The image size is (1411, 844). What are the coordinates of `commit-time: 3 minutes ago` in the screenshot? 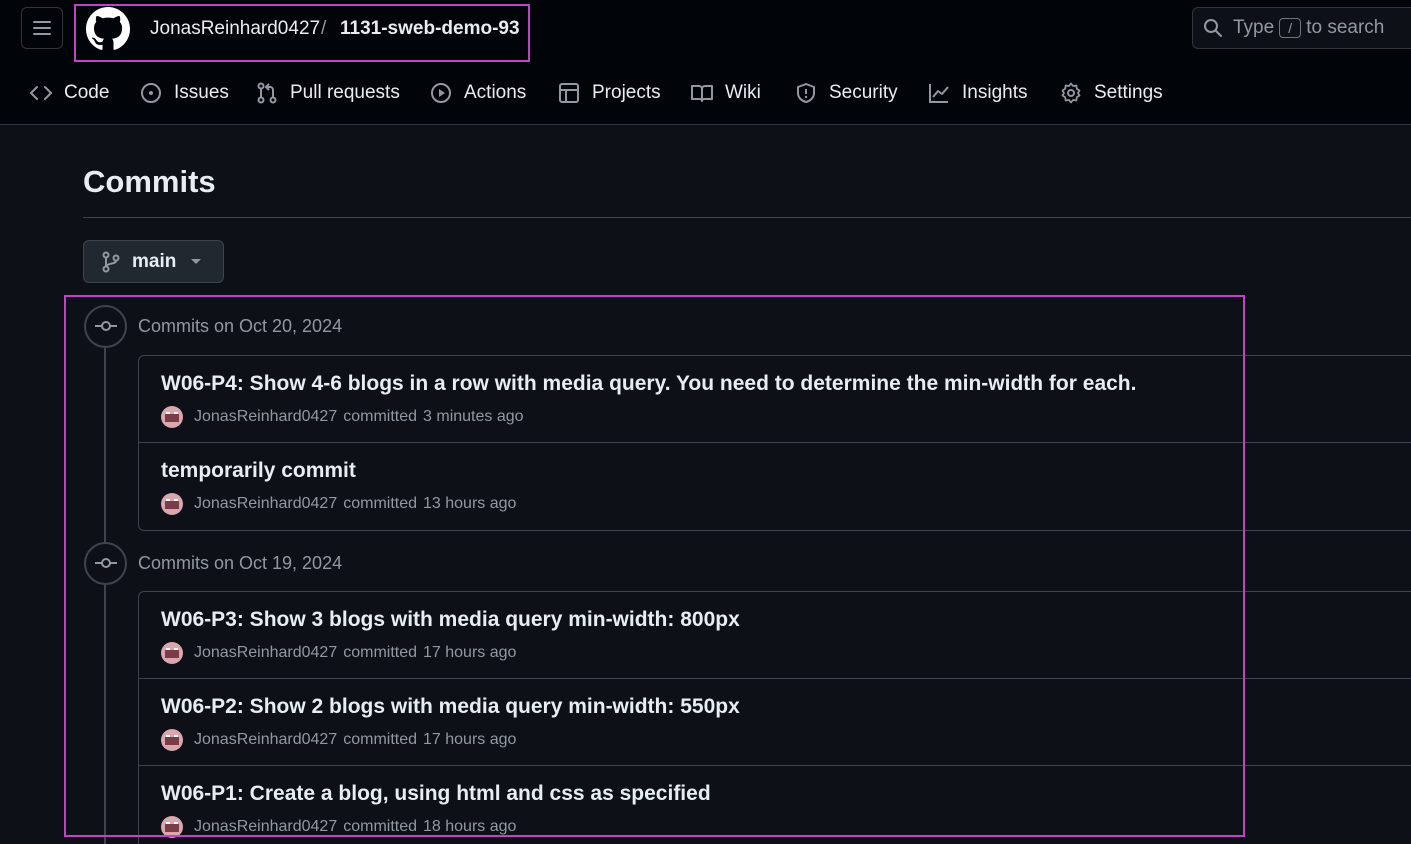 It's located at (473, 416).